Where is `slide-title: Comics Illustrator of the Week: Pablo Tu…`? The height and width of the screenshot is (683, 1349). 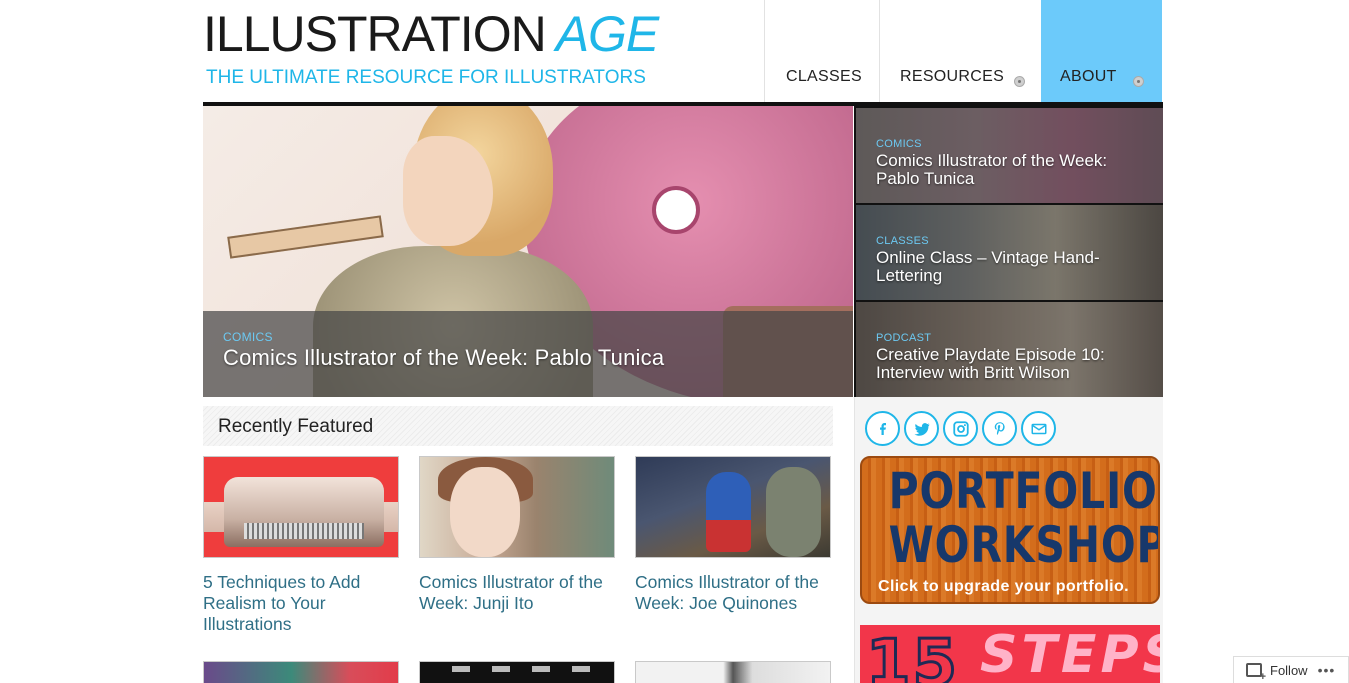
slide-title: Comics Illustrator of the Week: Pablo Tu… is located at coordinates (992, 169).